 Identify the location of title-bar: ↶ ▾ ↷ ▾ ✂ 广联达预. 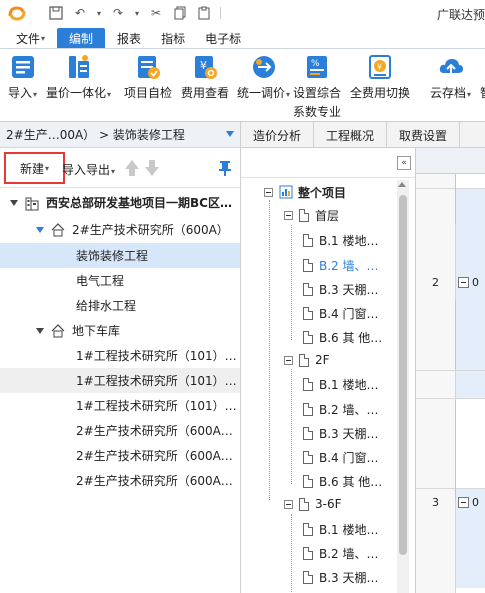
(242, 13).